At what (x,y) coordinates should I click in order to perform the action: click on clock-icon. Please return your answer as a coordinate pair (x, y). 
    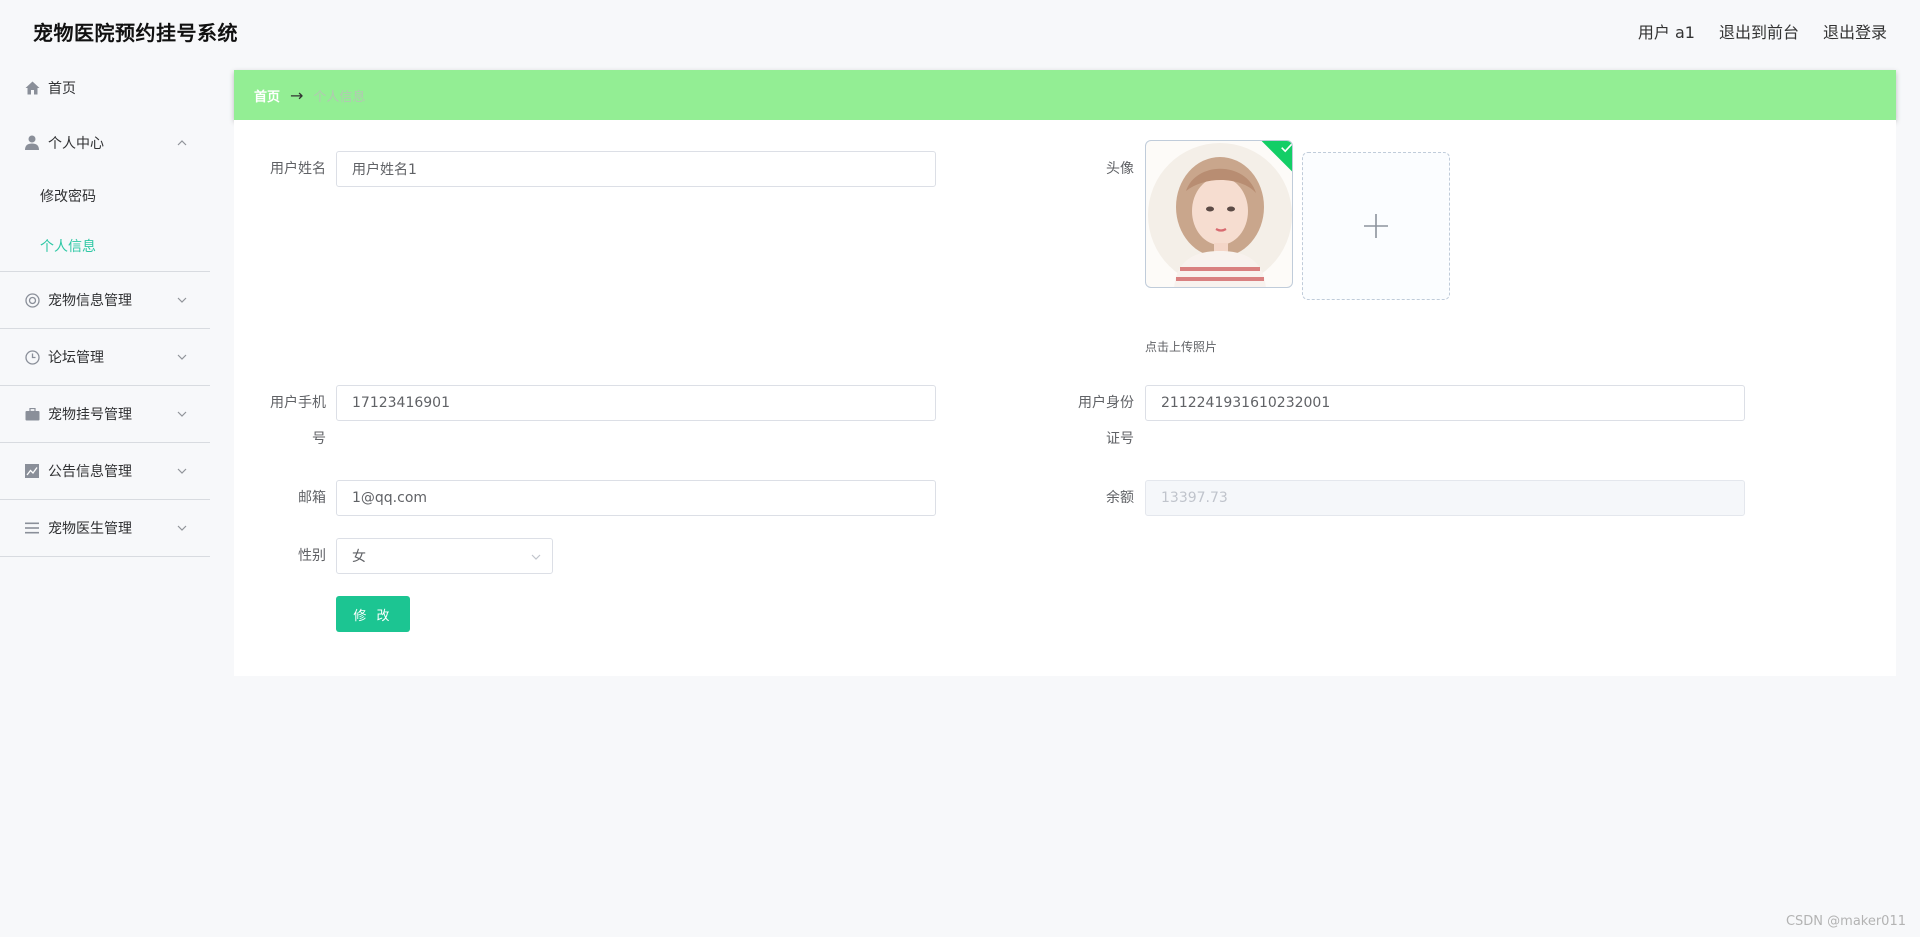
    Looking at the image, I should click on (32, 357).